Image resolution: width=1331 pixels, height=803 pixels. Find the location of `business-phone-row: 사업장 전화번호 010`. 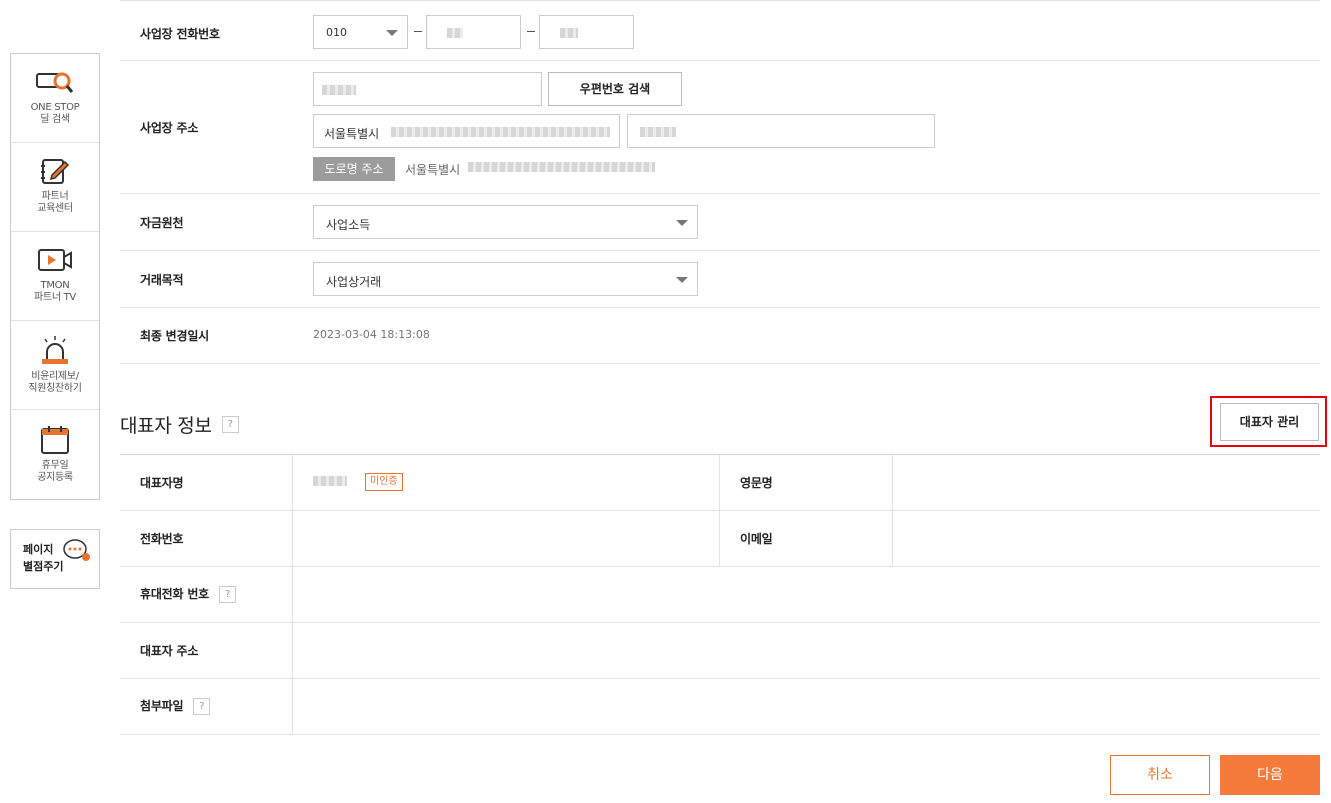

business-phone-row: 사업장 전화번호 010 is located at coordinates (720, 30).